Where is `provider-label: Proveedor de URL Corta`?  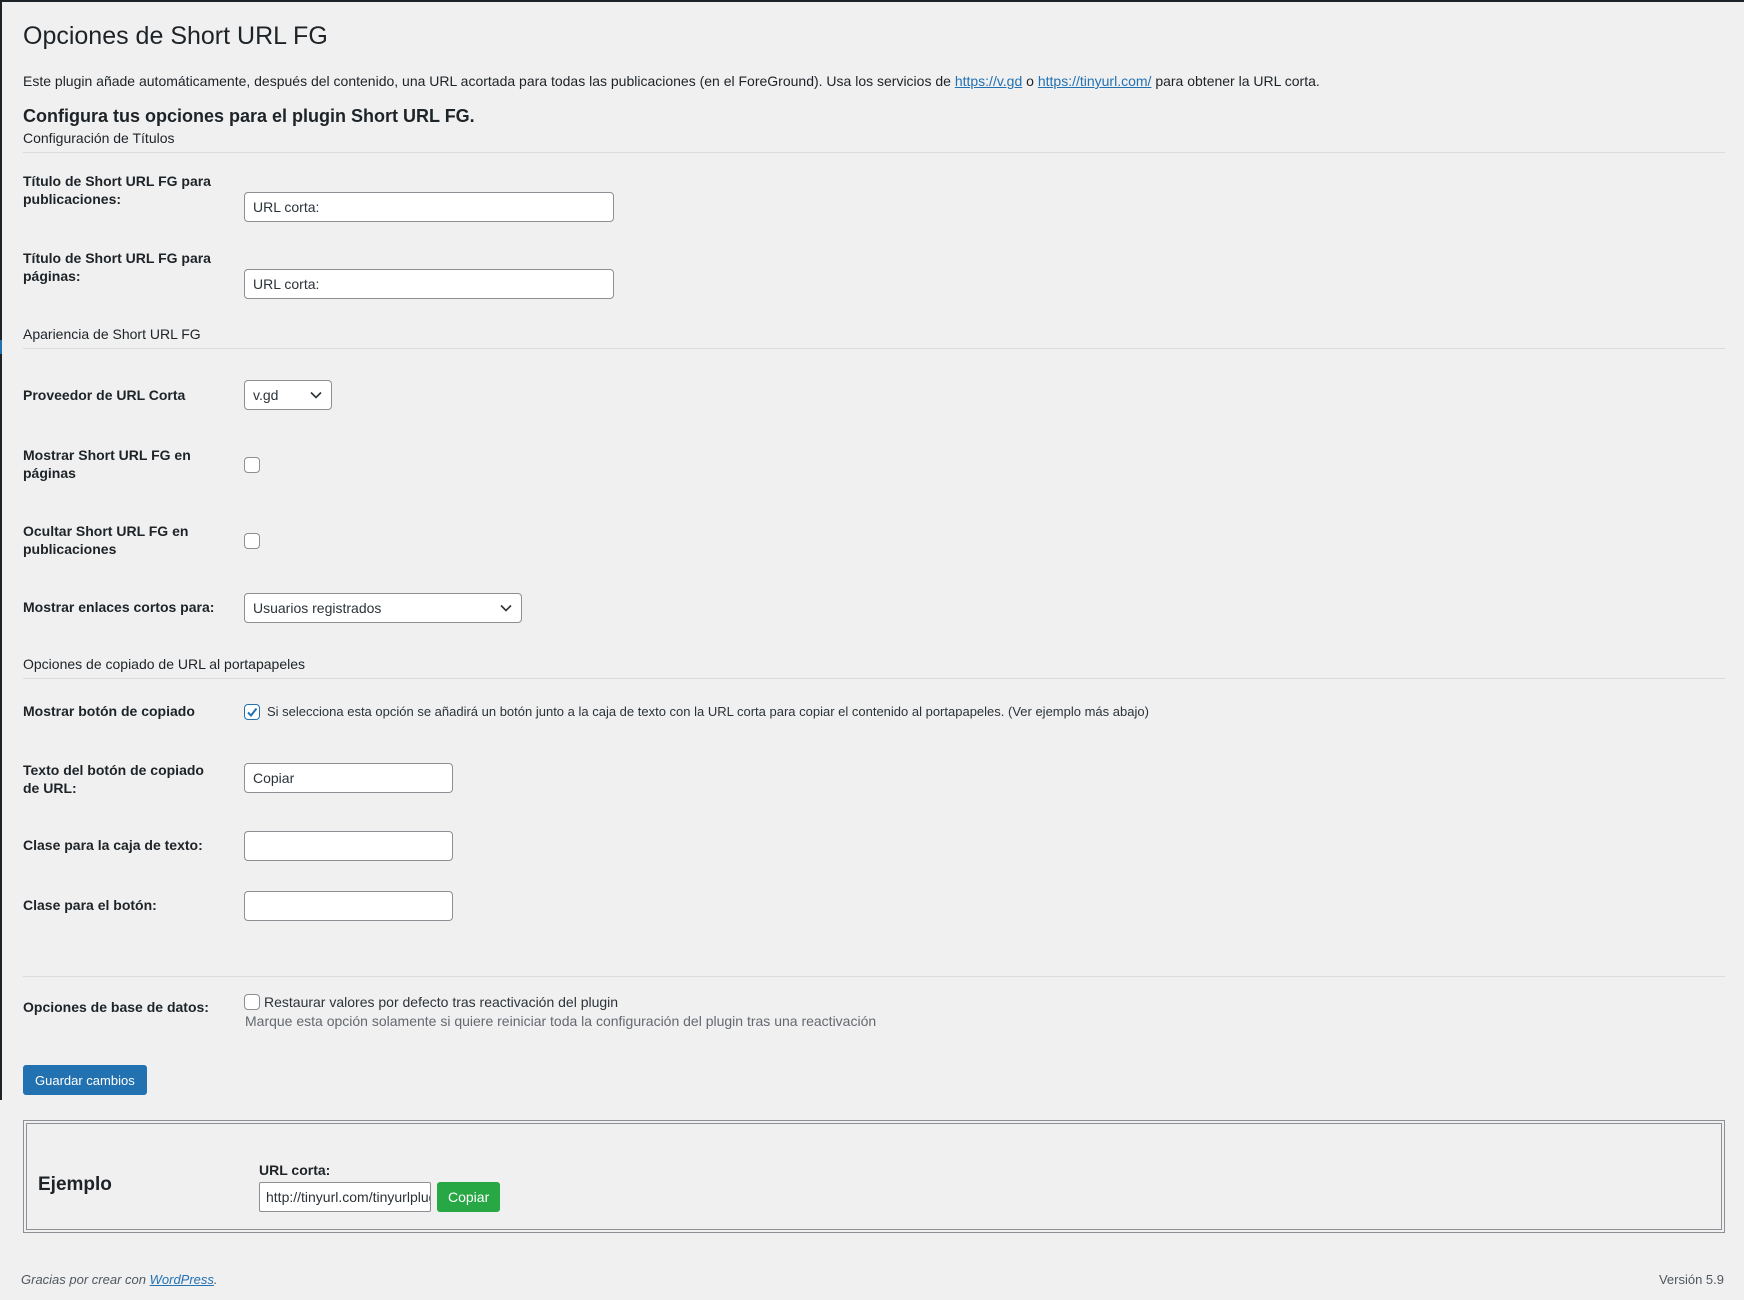
provider-label: Proveedor de URL Corta is located at coordinates (104, 395).